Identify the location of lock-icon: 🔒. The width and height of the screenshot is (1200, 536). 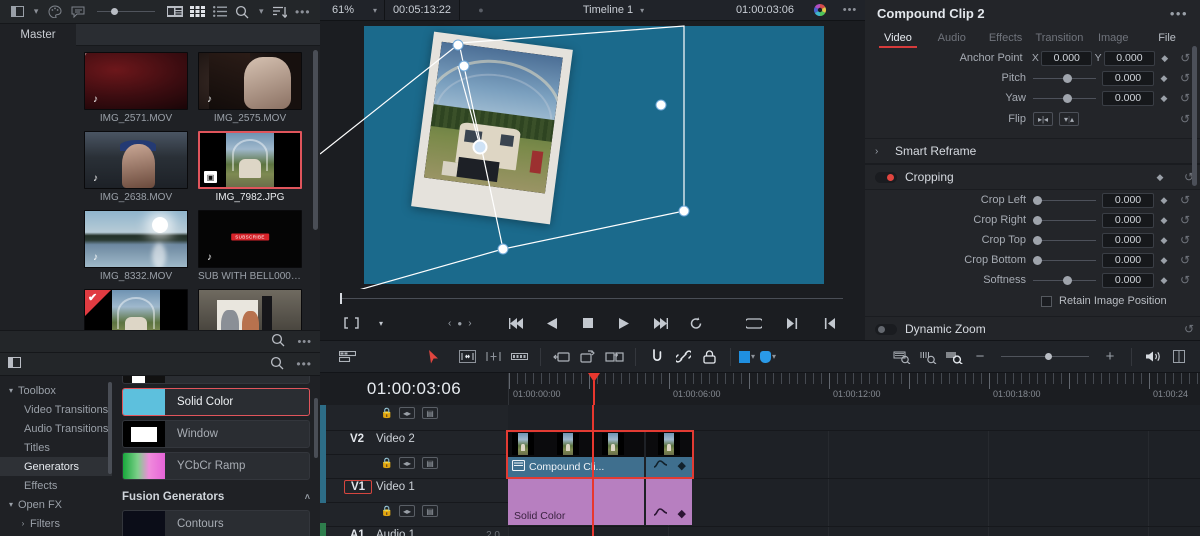
(387, 413).